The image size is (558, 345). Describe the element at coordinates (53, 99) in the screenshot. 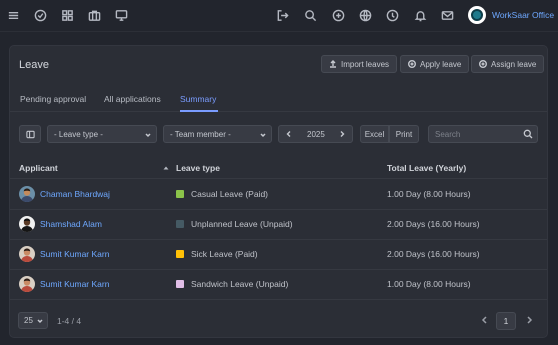

I see `tab-pending-approval: Pending approval` at that location.